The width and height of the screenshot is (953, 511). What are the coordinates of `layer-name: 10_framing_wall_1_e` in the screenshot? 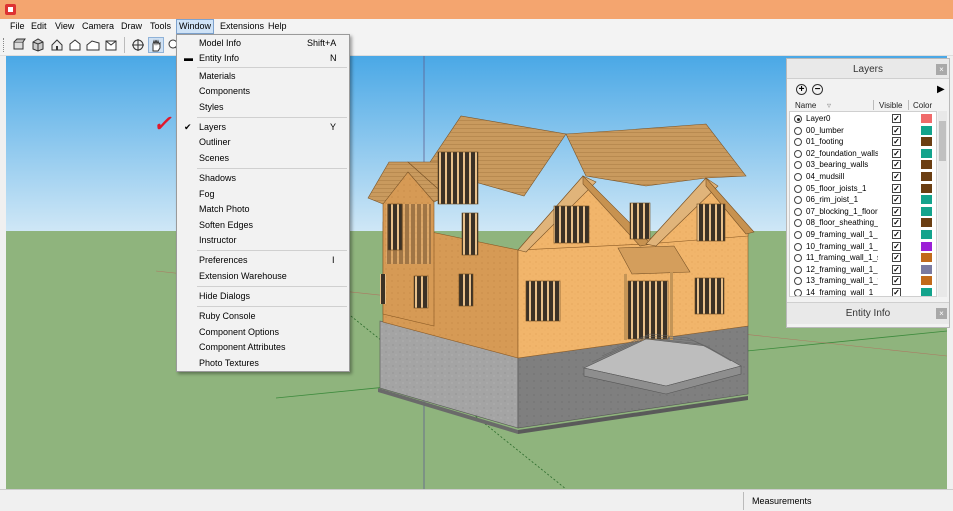 It's located at (842, 246).